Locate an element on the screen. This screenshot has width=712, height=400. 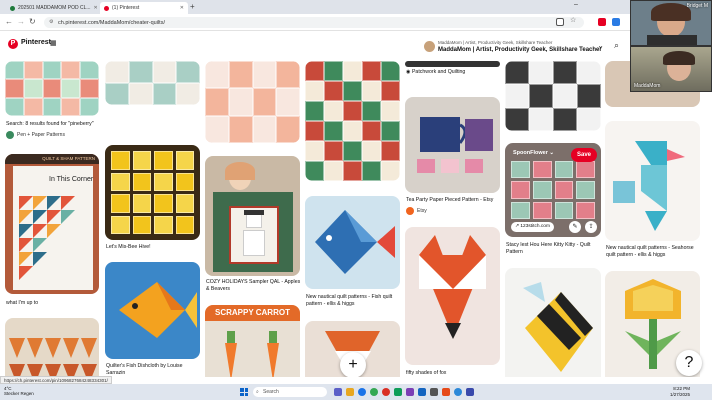
pin-star-quilt is located at coordinates (252, 102).